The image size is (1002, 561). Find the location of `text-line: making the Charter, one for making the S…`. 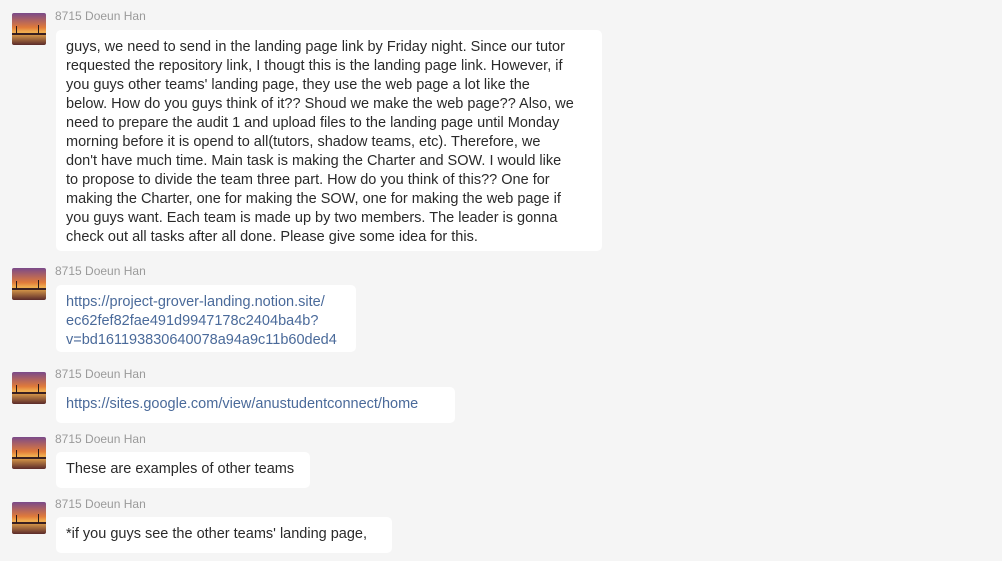

text-line: making the Charter, one for making the S… is located at coordinates (313, 199).